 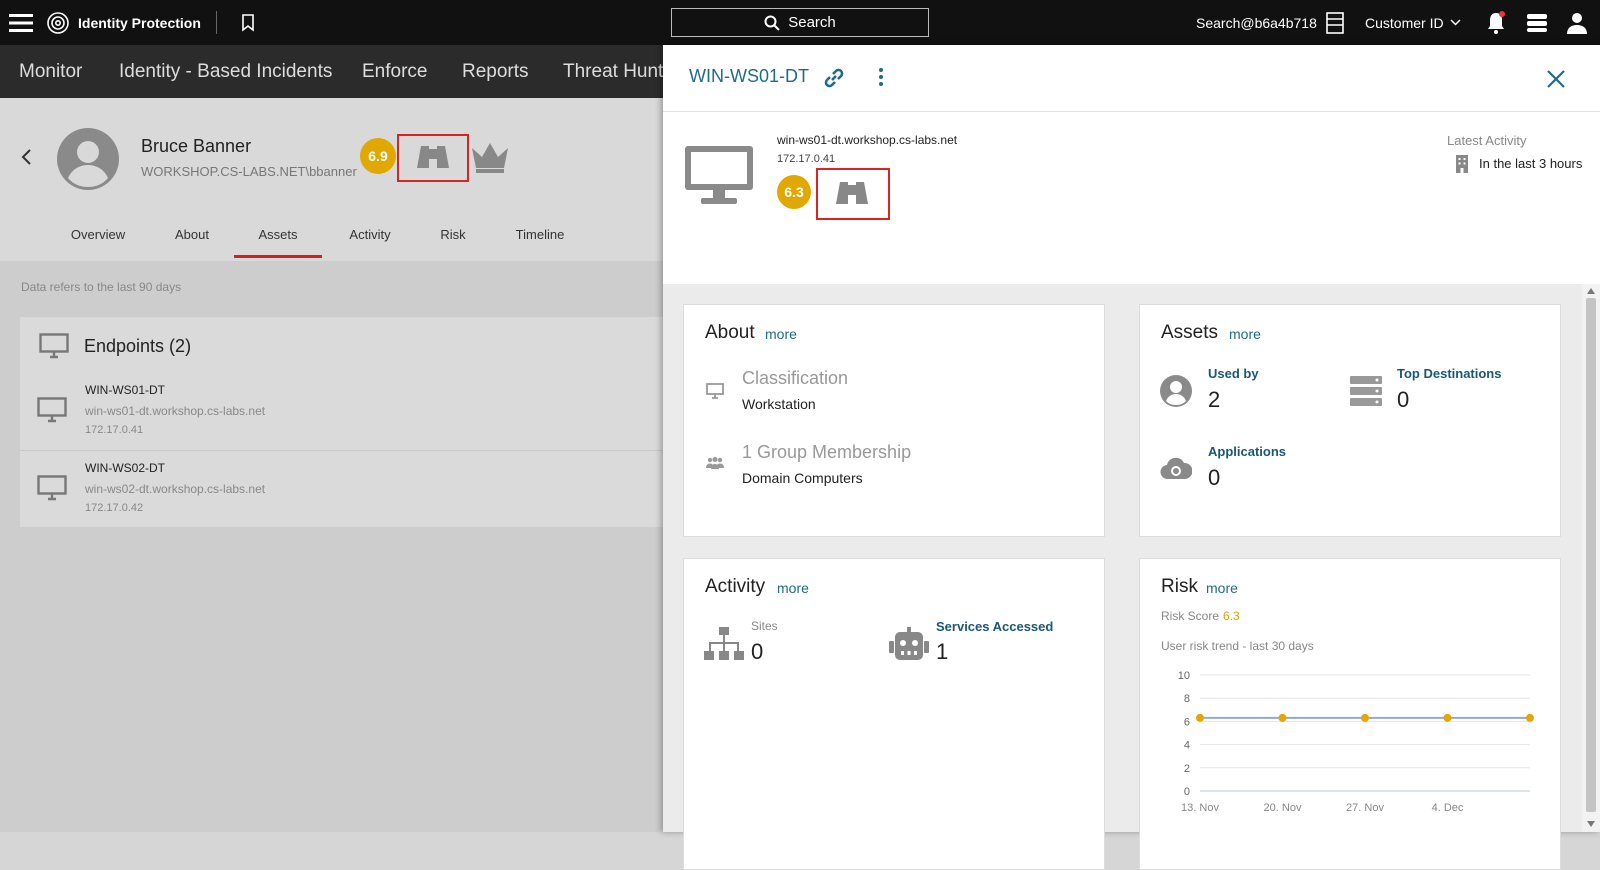 I want to click on about-more-link: more, so click(x=781, y=334).